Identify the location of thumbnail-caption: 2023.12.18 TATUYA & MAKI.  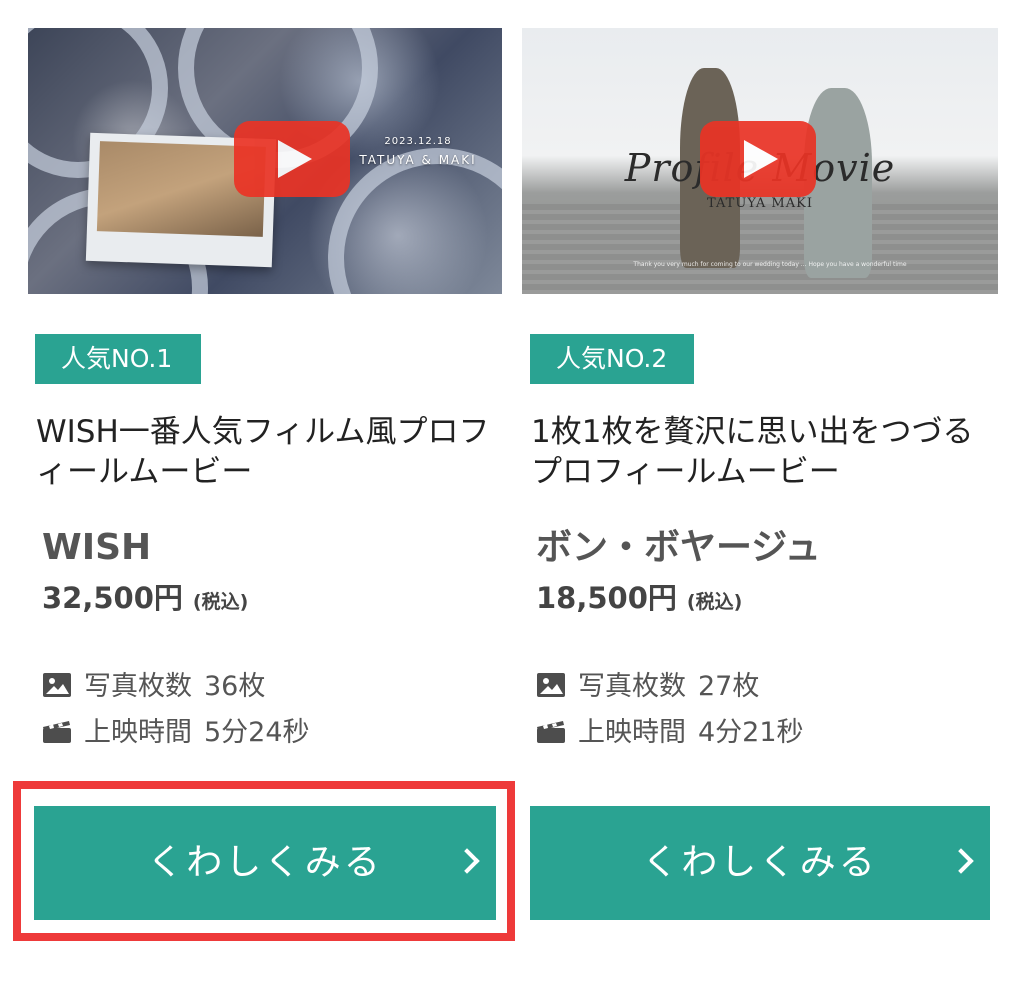
(418, 151).